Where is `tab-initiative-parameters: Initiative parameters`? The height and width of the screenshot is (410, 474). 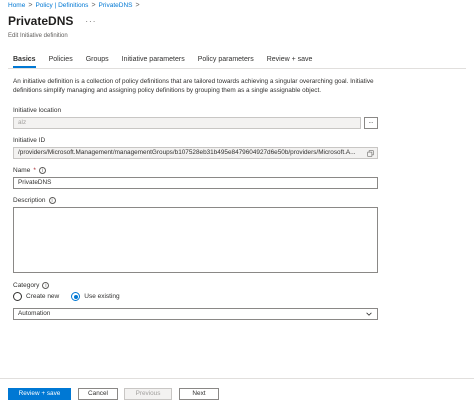
tab-initiative-parameters: Initiative parameters is located at coordinates (153, 62).